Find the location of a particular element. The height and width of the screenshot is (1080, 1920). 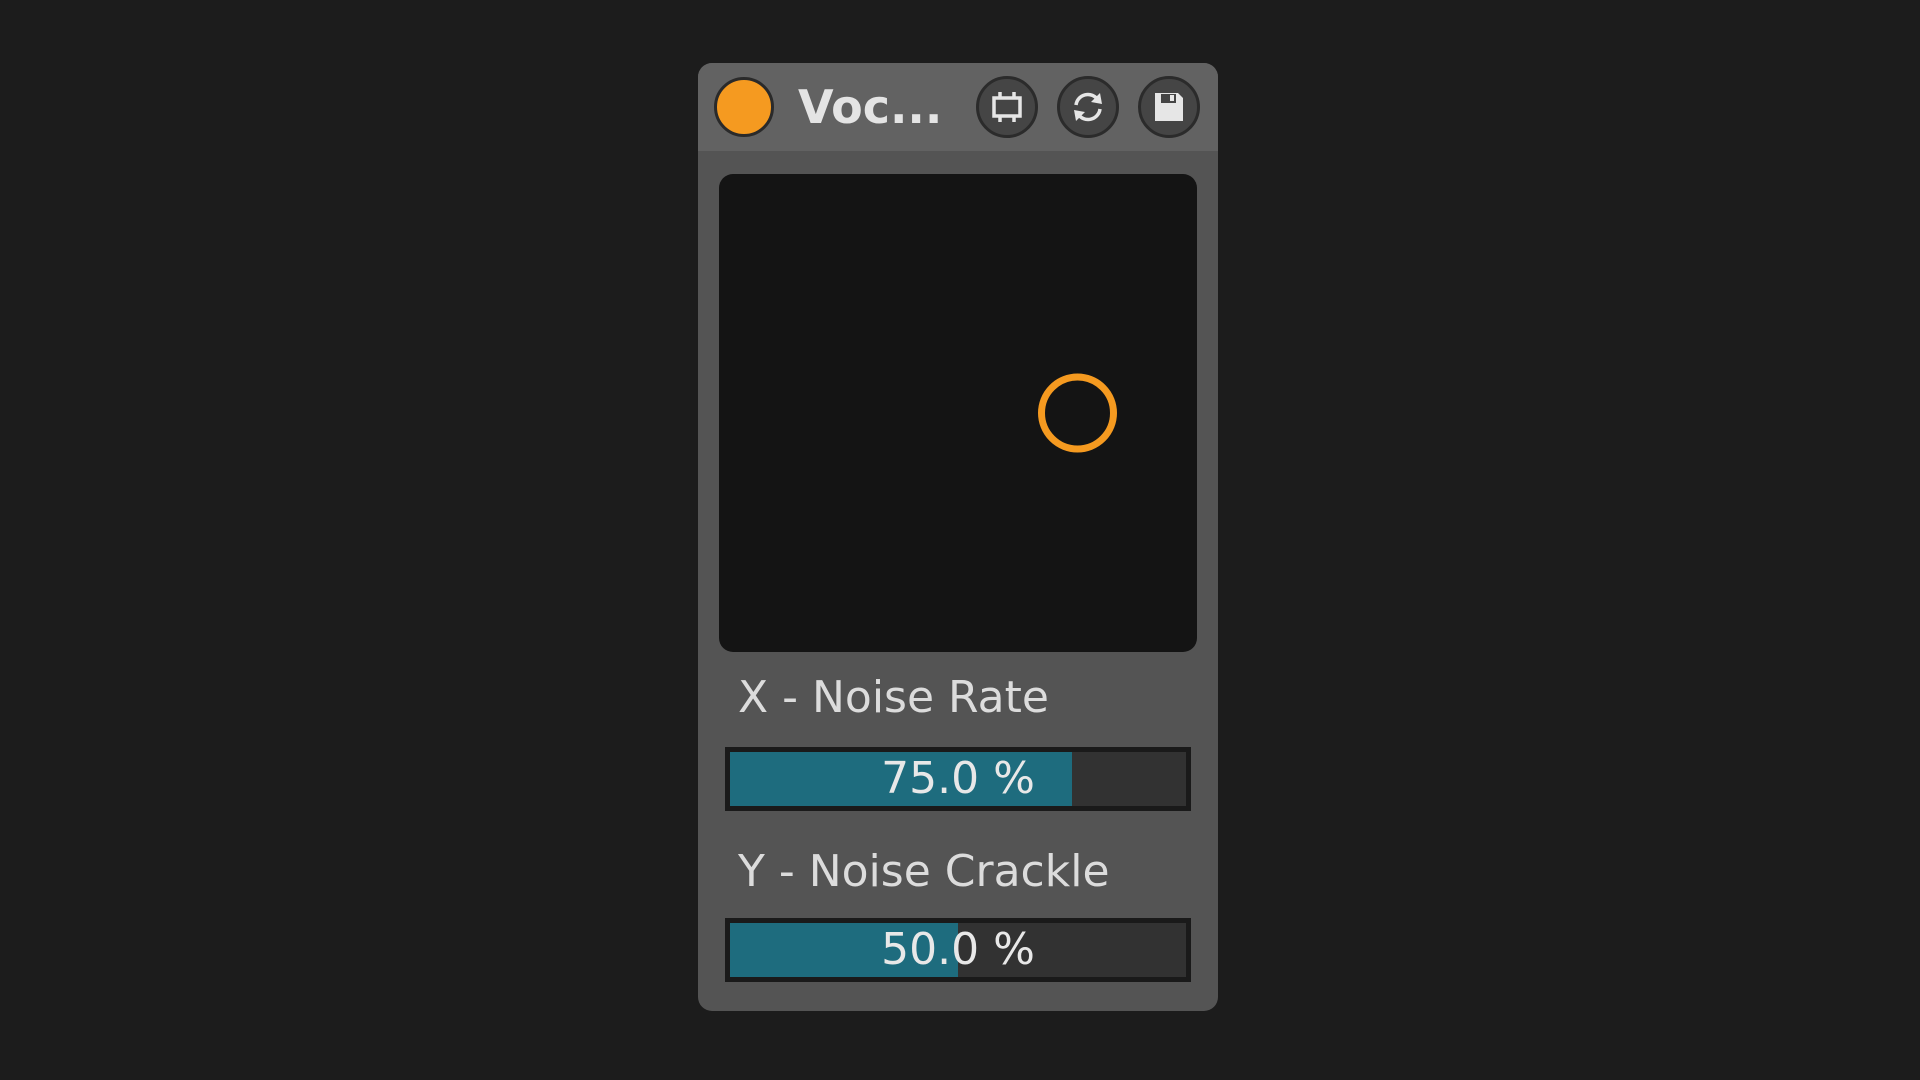

x-param-label: X - Noise Rate is located at coordinates (893, 697).